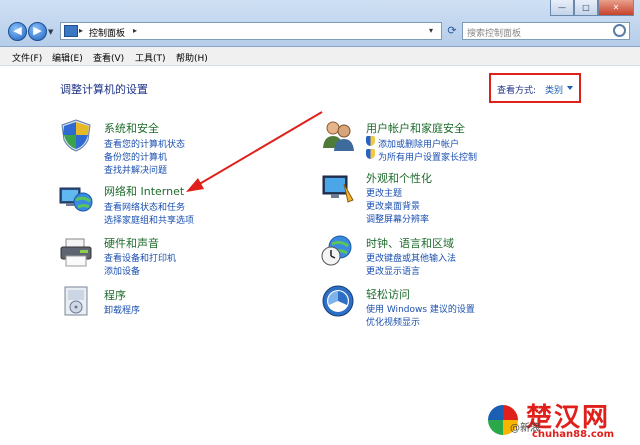 Image resolution: width=640 pixels, height=445 pixels. I want to click on watermark-site: chuhan88.com, so click(573, 434).